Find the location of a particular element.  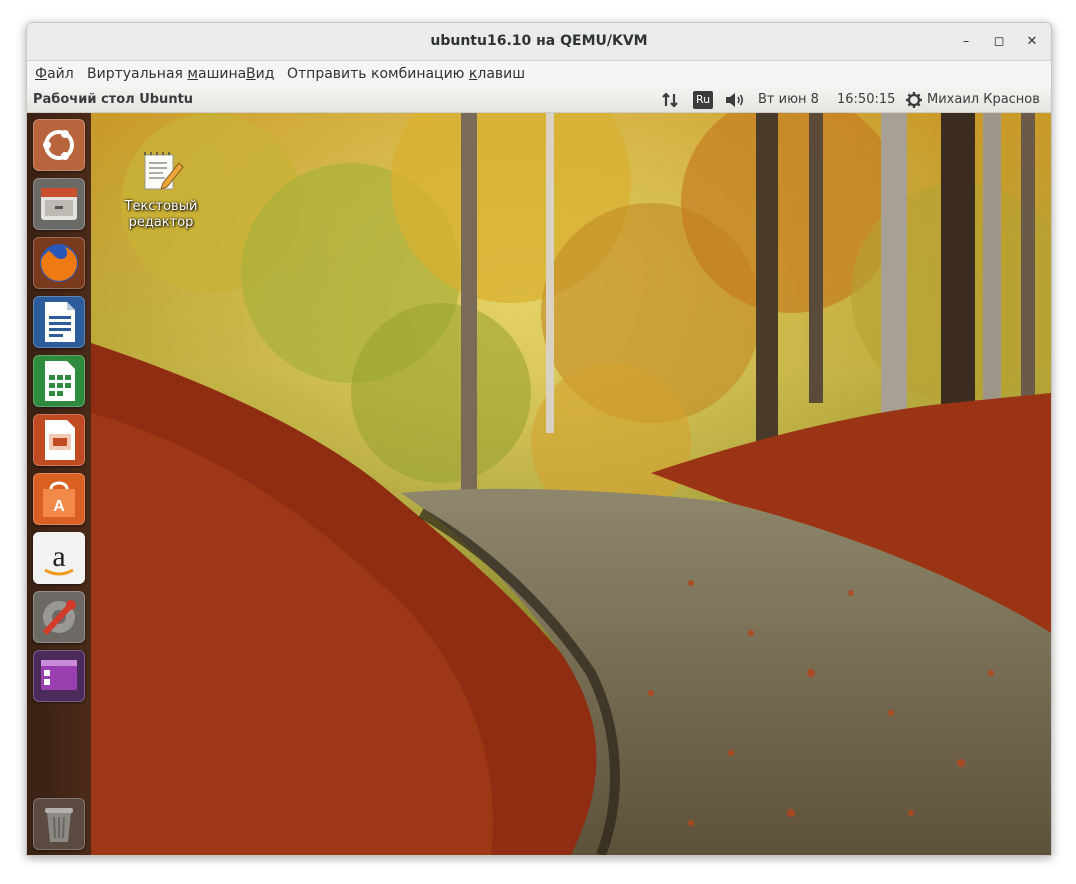

panel-date: Вт июн 8 is located at coordinates (788, 100).